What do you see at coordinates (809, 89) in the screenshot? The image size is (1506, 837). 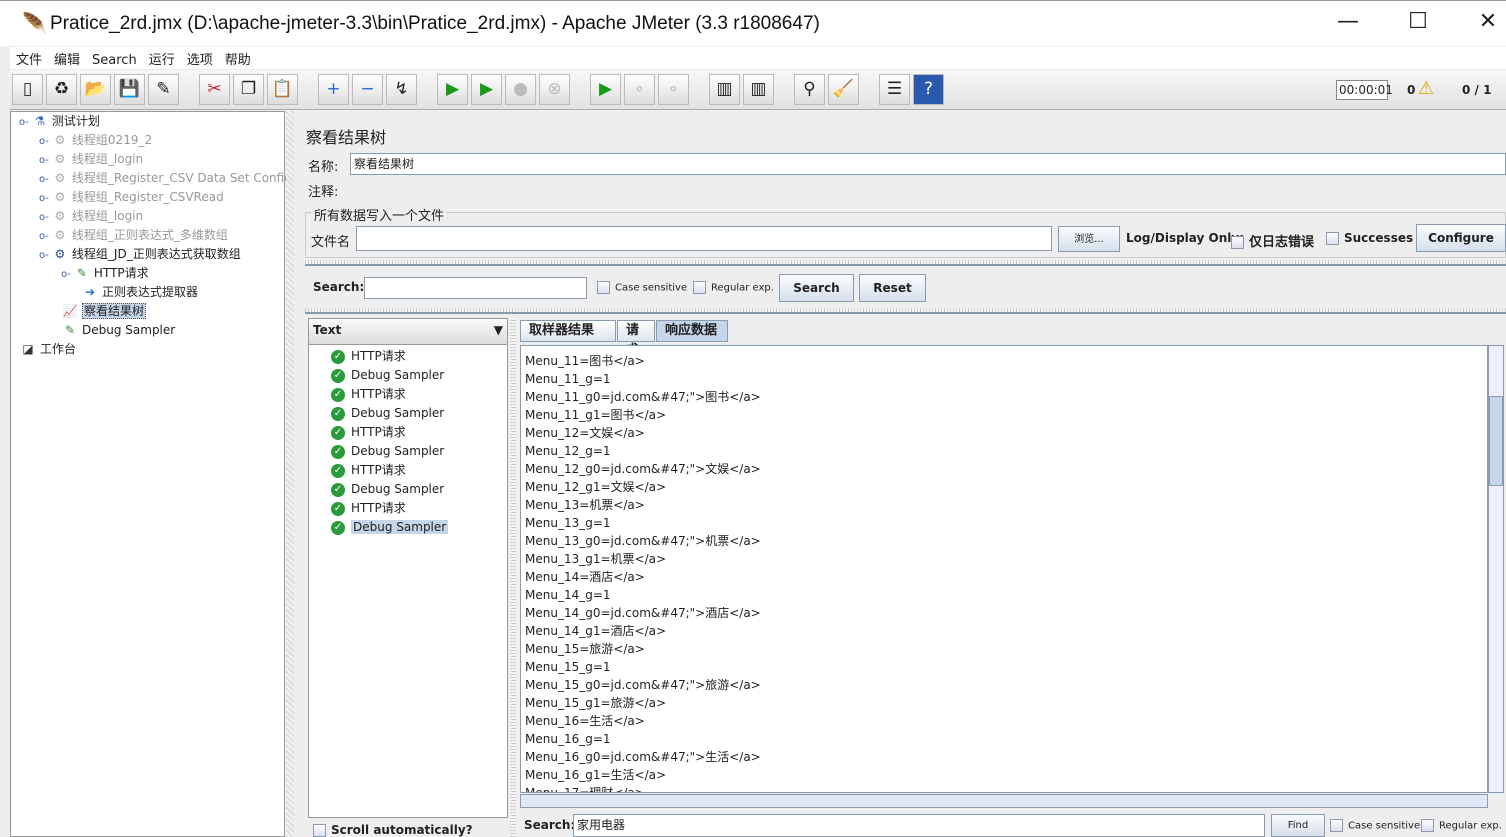 I see `search-icon: ⚲` at bounding box center [809, 89].